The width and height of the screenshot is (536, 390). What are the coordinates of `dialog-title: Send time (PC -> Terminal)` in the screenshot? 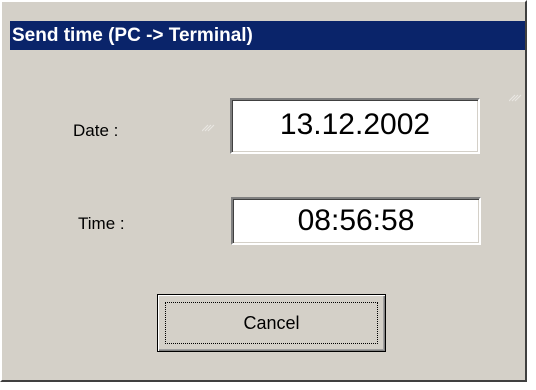 It's located at (267, 35).